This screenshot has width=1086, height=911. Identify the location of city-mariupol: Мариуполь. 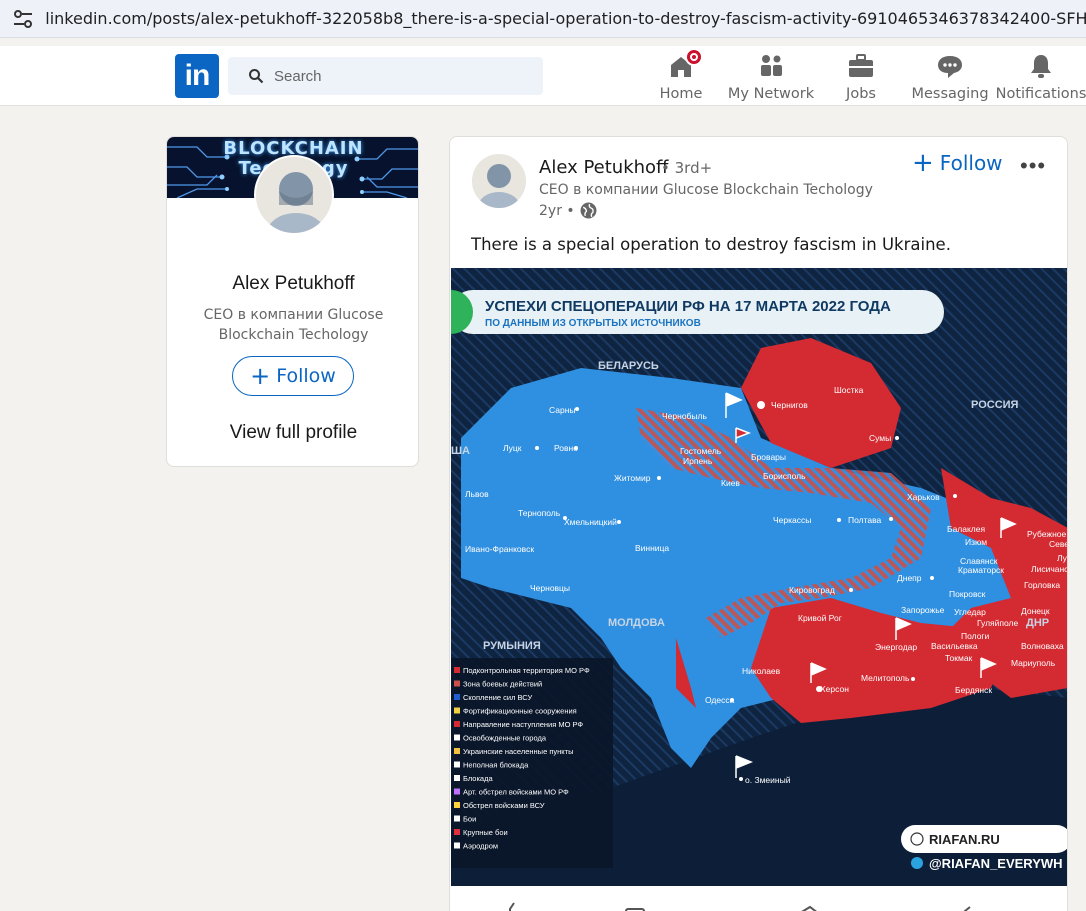
(1033, 663).